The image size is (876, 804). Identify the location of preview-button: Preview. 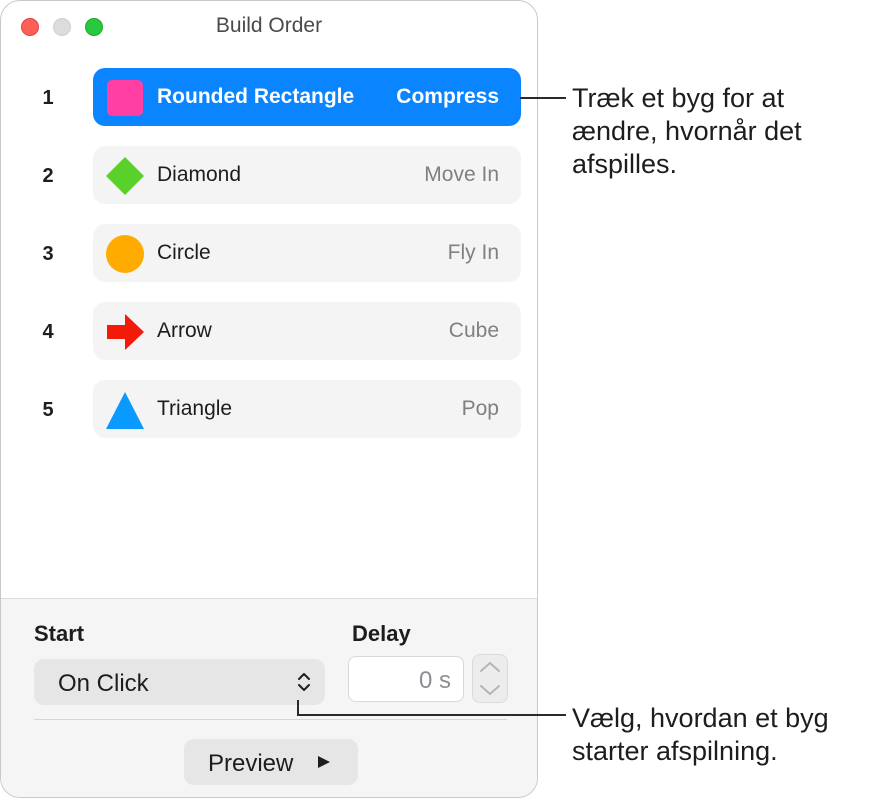
(271, 762).